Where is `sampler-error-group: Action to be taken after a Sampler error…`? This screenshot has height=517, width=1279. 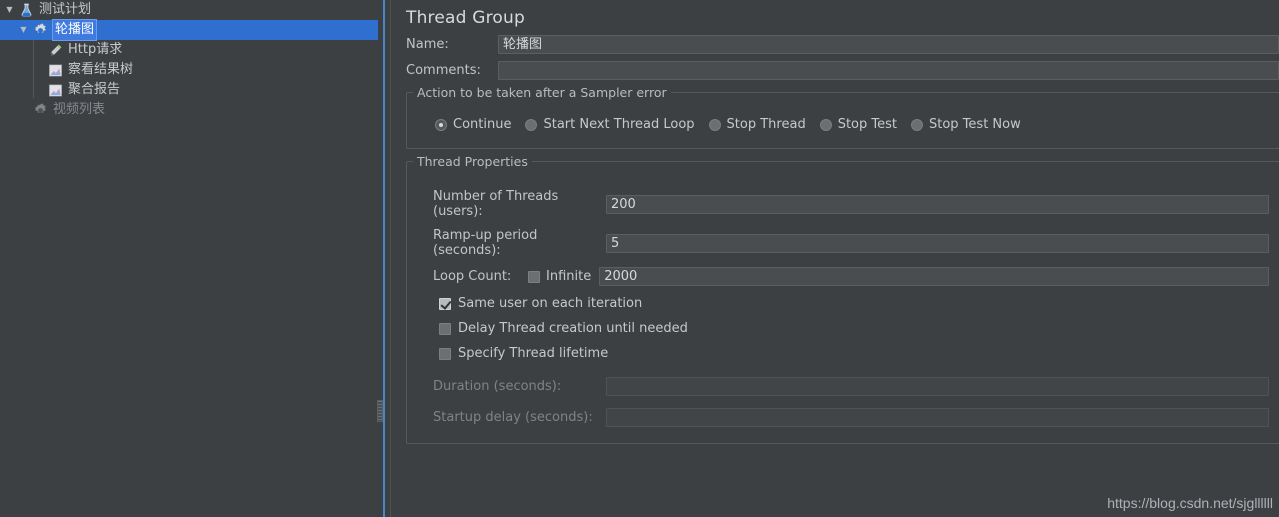 sampler-error-group: Action to be taken after a Sampler error… is located at coordinates (842, 117).